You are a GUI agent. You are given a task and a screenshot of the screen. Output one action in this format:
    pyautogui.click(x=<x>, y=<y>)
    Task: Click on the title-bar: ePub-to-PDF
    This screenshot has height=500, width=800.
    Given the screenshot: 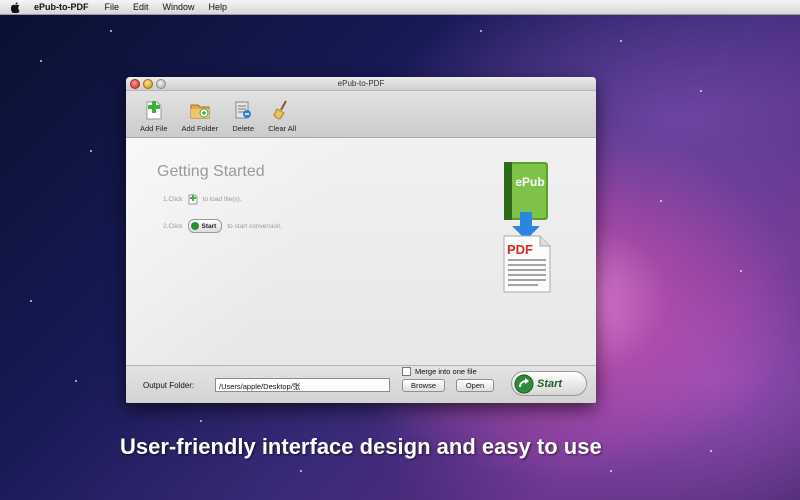 What is the action you would take?
    pyautogui.click(x=361, y=84)
    